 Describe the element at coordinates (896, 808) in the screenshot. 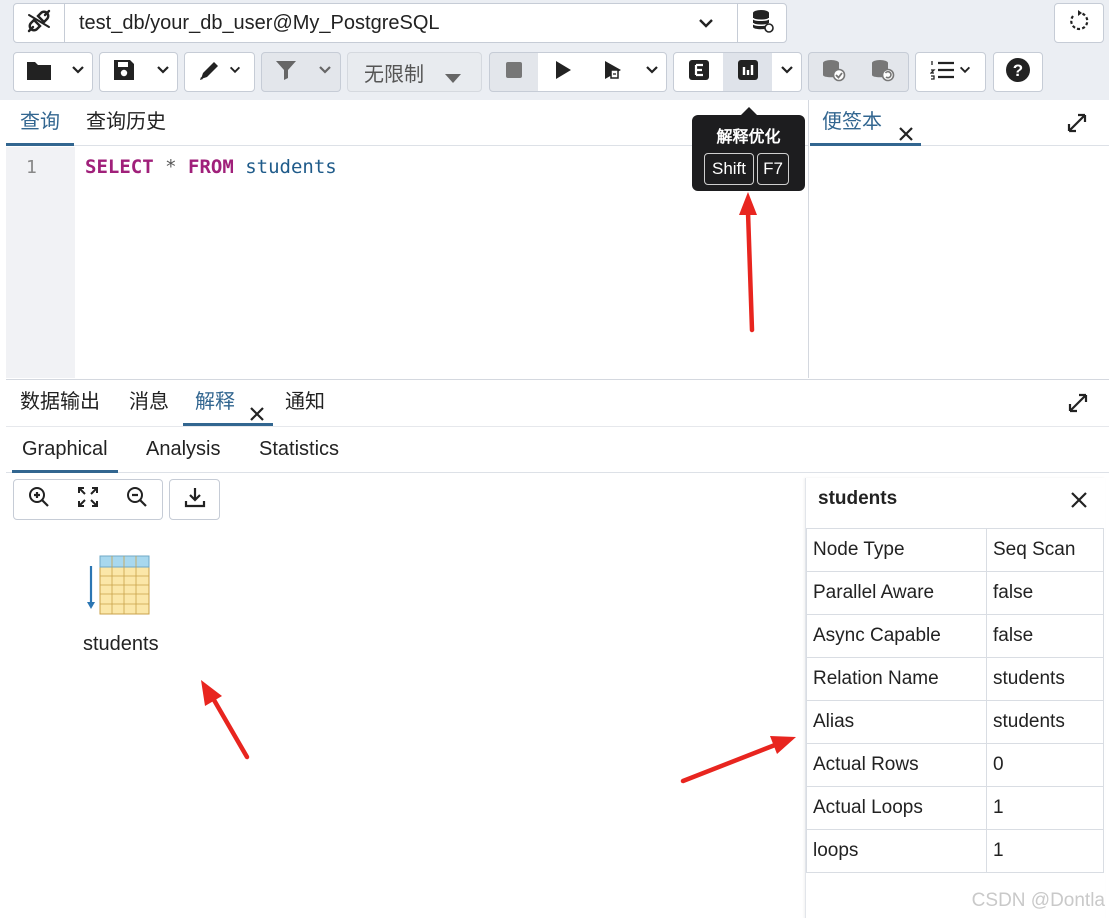

I see `details-key: Actual Loops` at that location.